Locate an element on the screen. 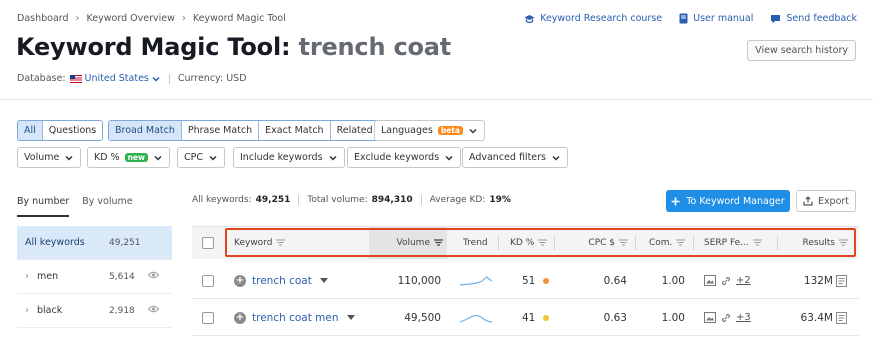 The height and width of the screenshot is (337, 873). tab-by-number: By number is located at coordinates (43, 206).